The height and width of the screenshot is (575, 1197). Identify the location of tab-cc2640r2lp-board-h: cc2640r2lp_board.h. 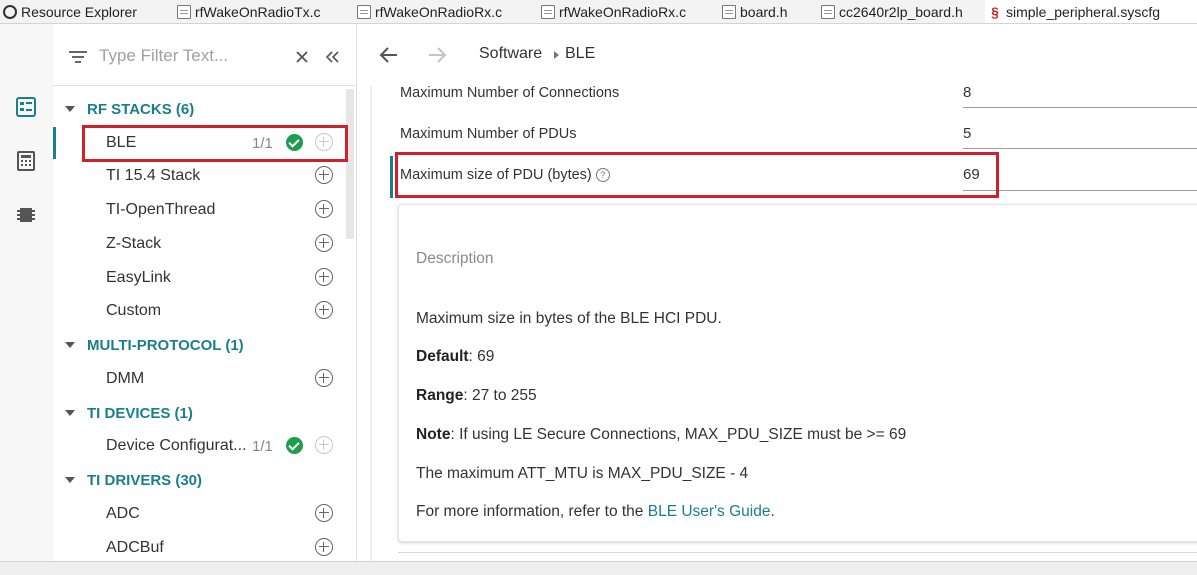
(899, 11).